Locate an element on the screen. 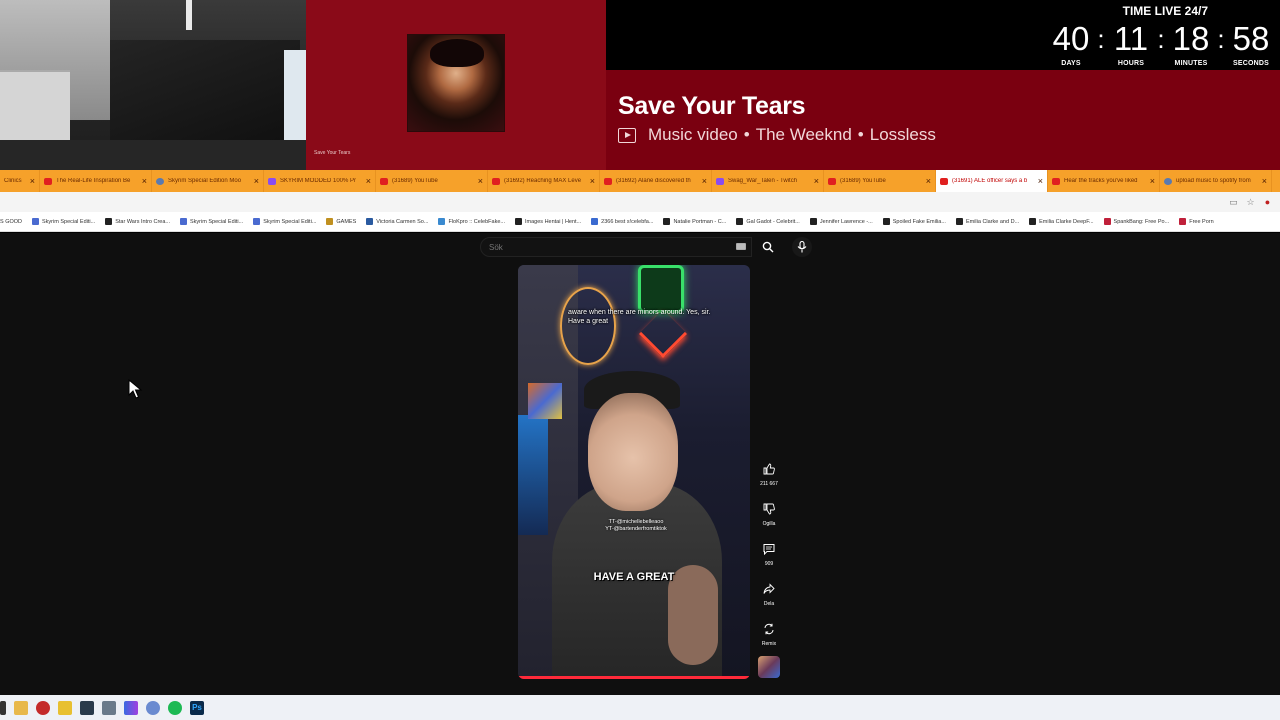 This screenshot has width=1280, height=720. share-button is located at coordinates (769, 589).